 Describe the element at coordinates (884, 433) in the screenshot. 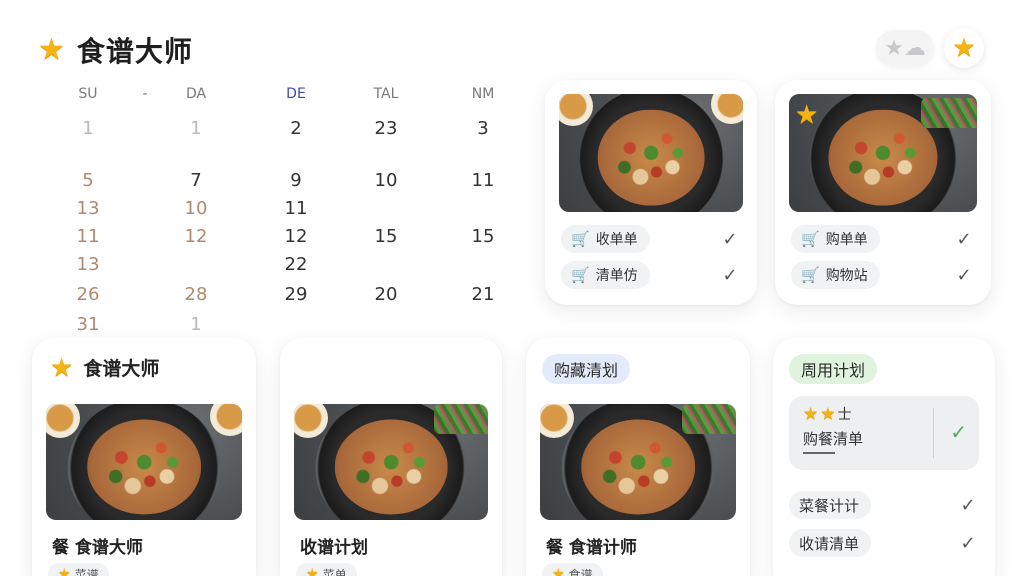

I see `plan-item-selected: ★ ★ 士 购餐清单 ✓` at that location.